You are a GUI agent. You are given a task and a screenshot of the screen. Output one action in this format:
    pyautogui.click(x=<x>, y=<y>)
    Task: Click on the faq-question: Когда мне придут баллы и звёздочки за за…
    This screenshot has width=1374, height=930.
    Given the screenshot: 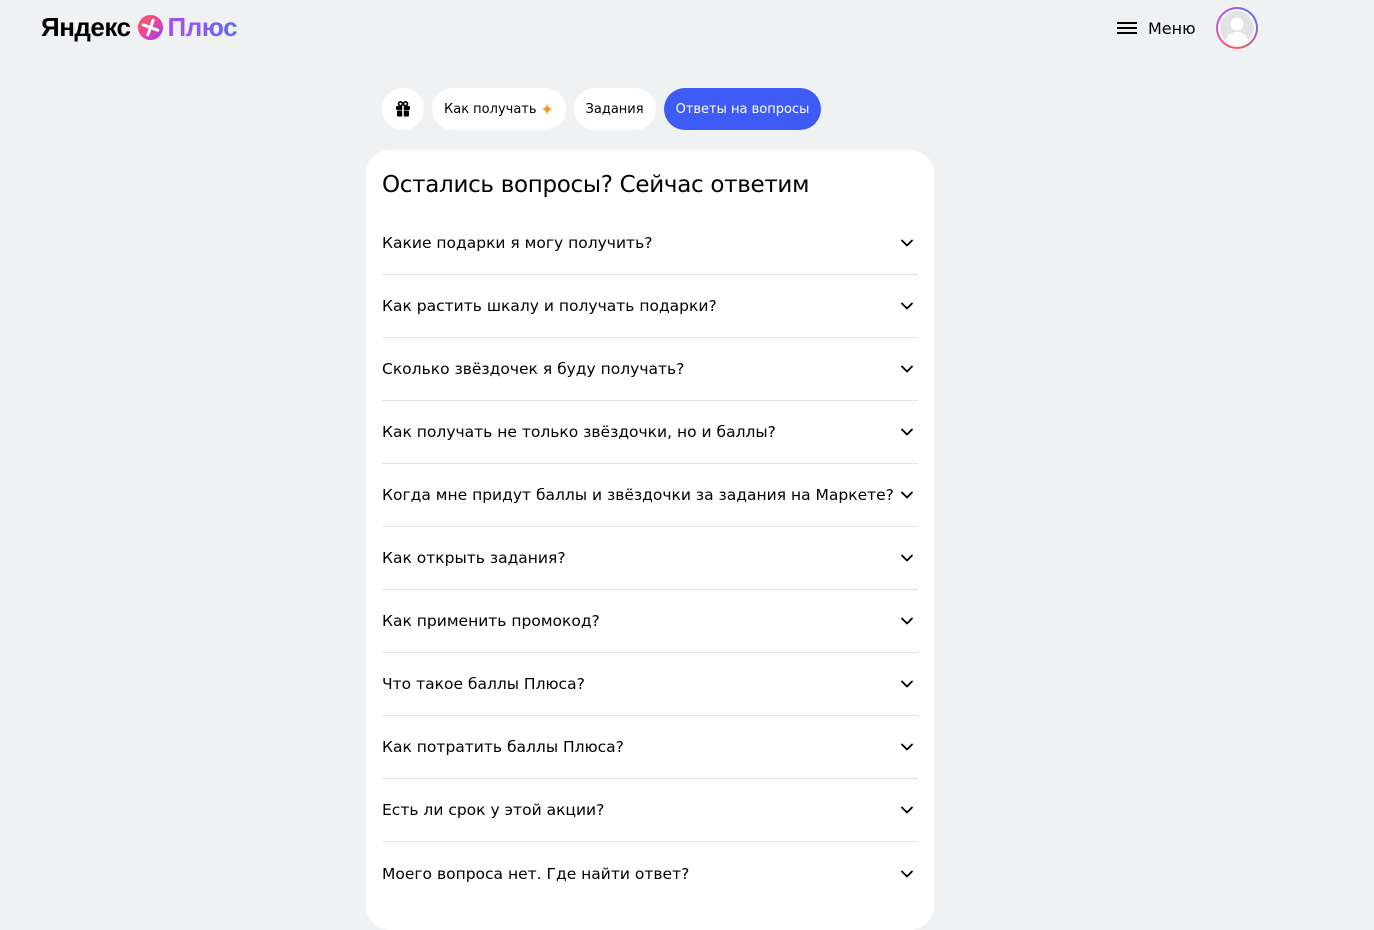 What is the action you would take?
    pyautogui.click(x=638, y=495)
    